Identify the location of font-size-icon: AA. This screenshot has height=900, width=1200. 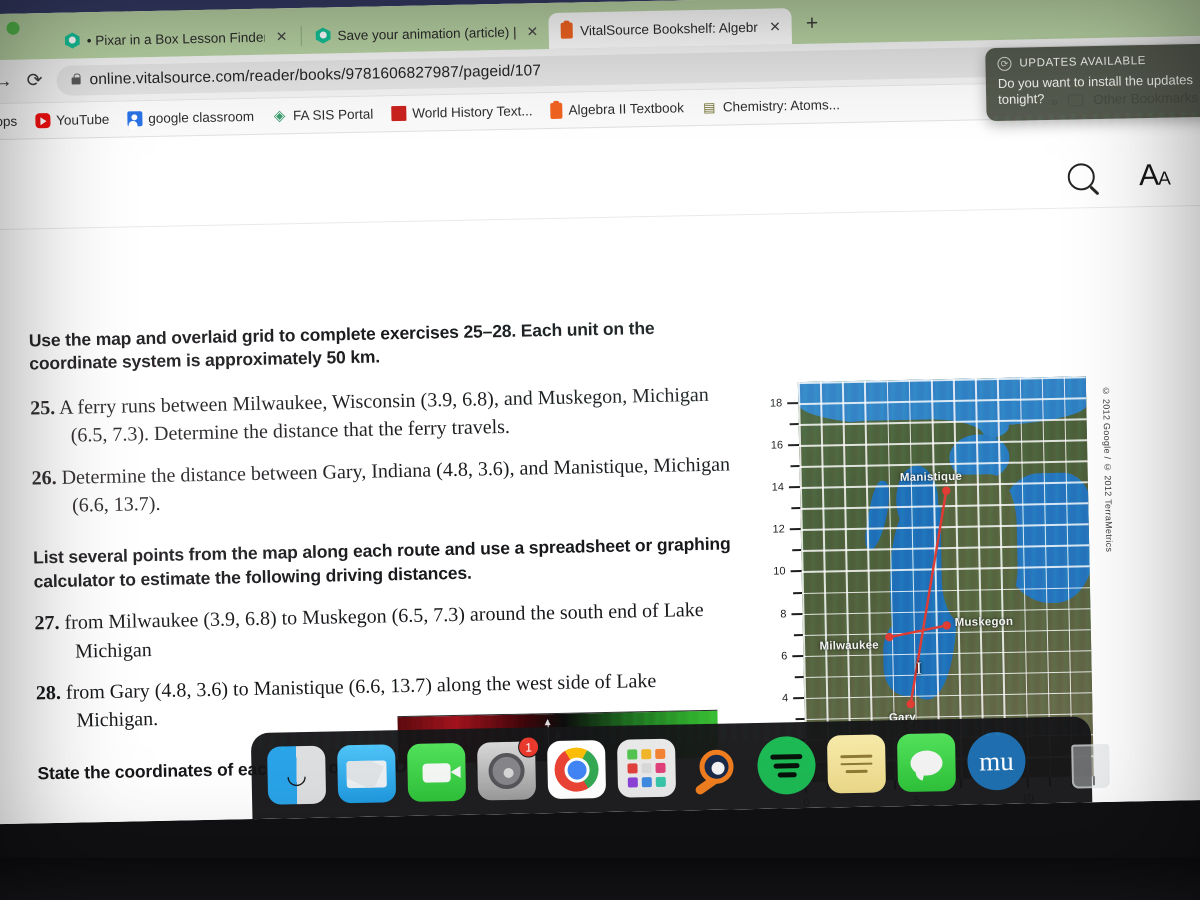
(1154, 175).